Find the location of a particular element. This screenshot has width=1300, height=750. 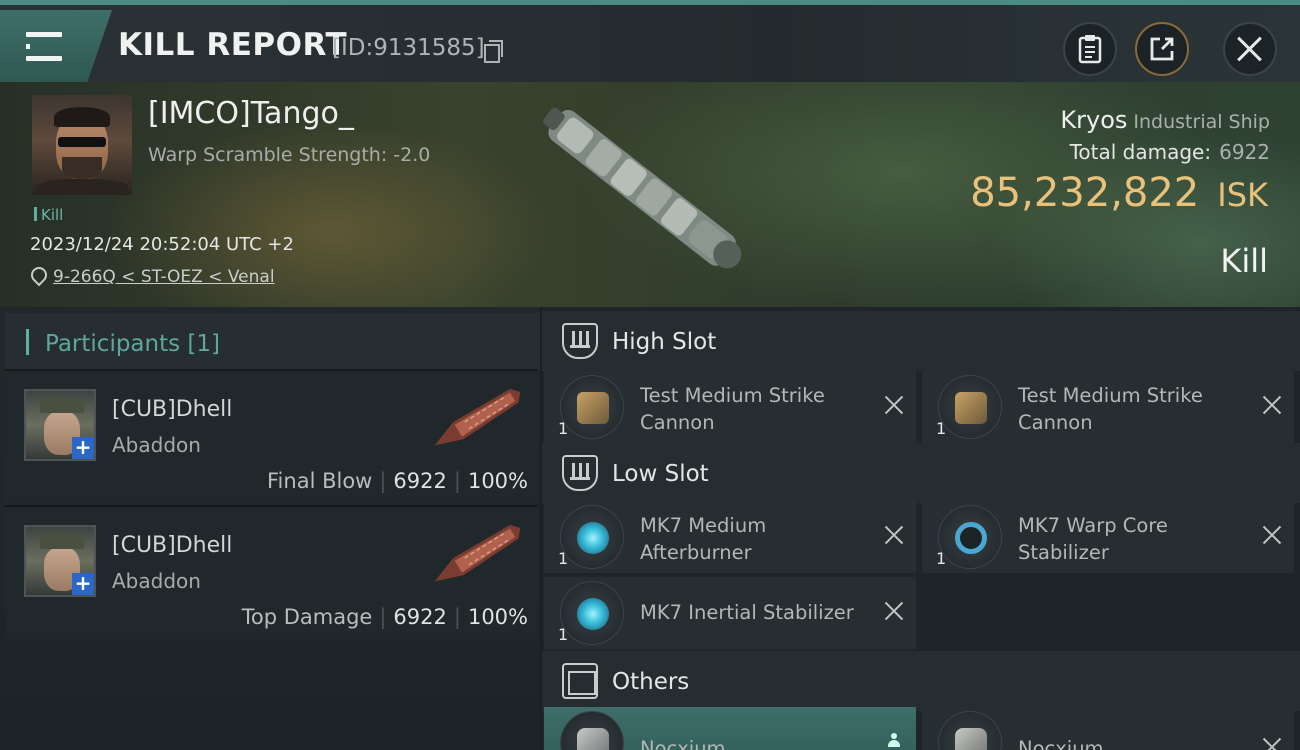

share-button is located at coordinates (1162, 49).